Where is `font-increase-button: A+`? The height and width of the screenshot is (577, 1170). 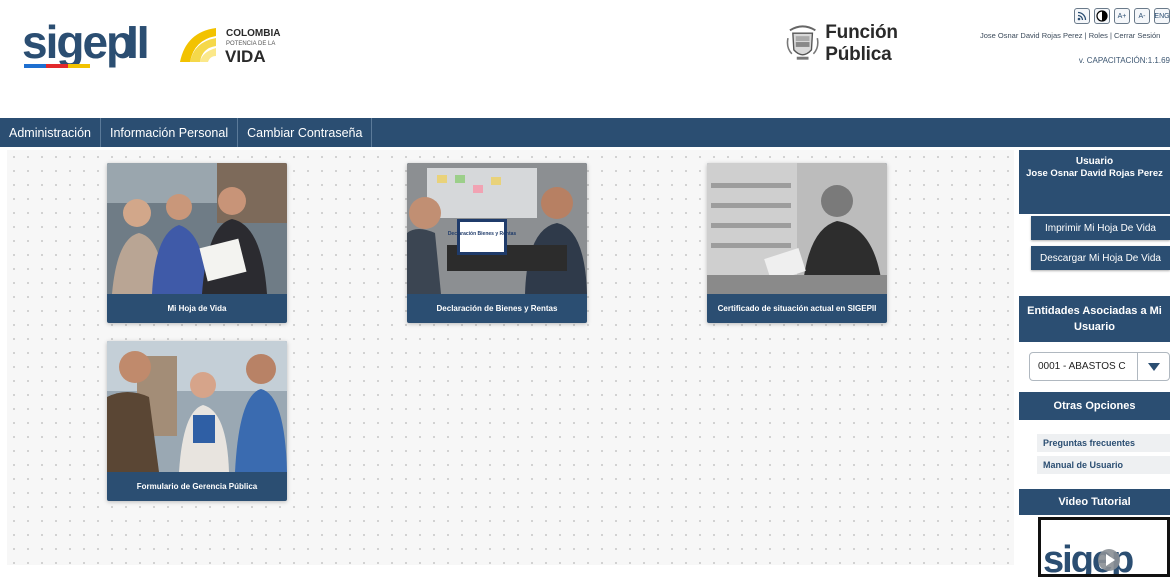 font-increase-button: A+ is located at coordinates (1122, 16).